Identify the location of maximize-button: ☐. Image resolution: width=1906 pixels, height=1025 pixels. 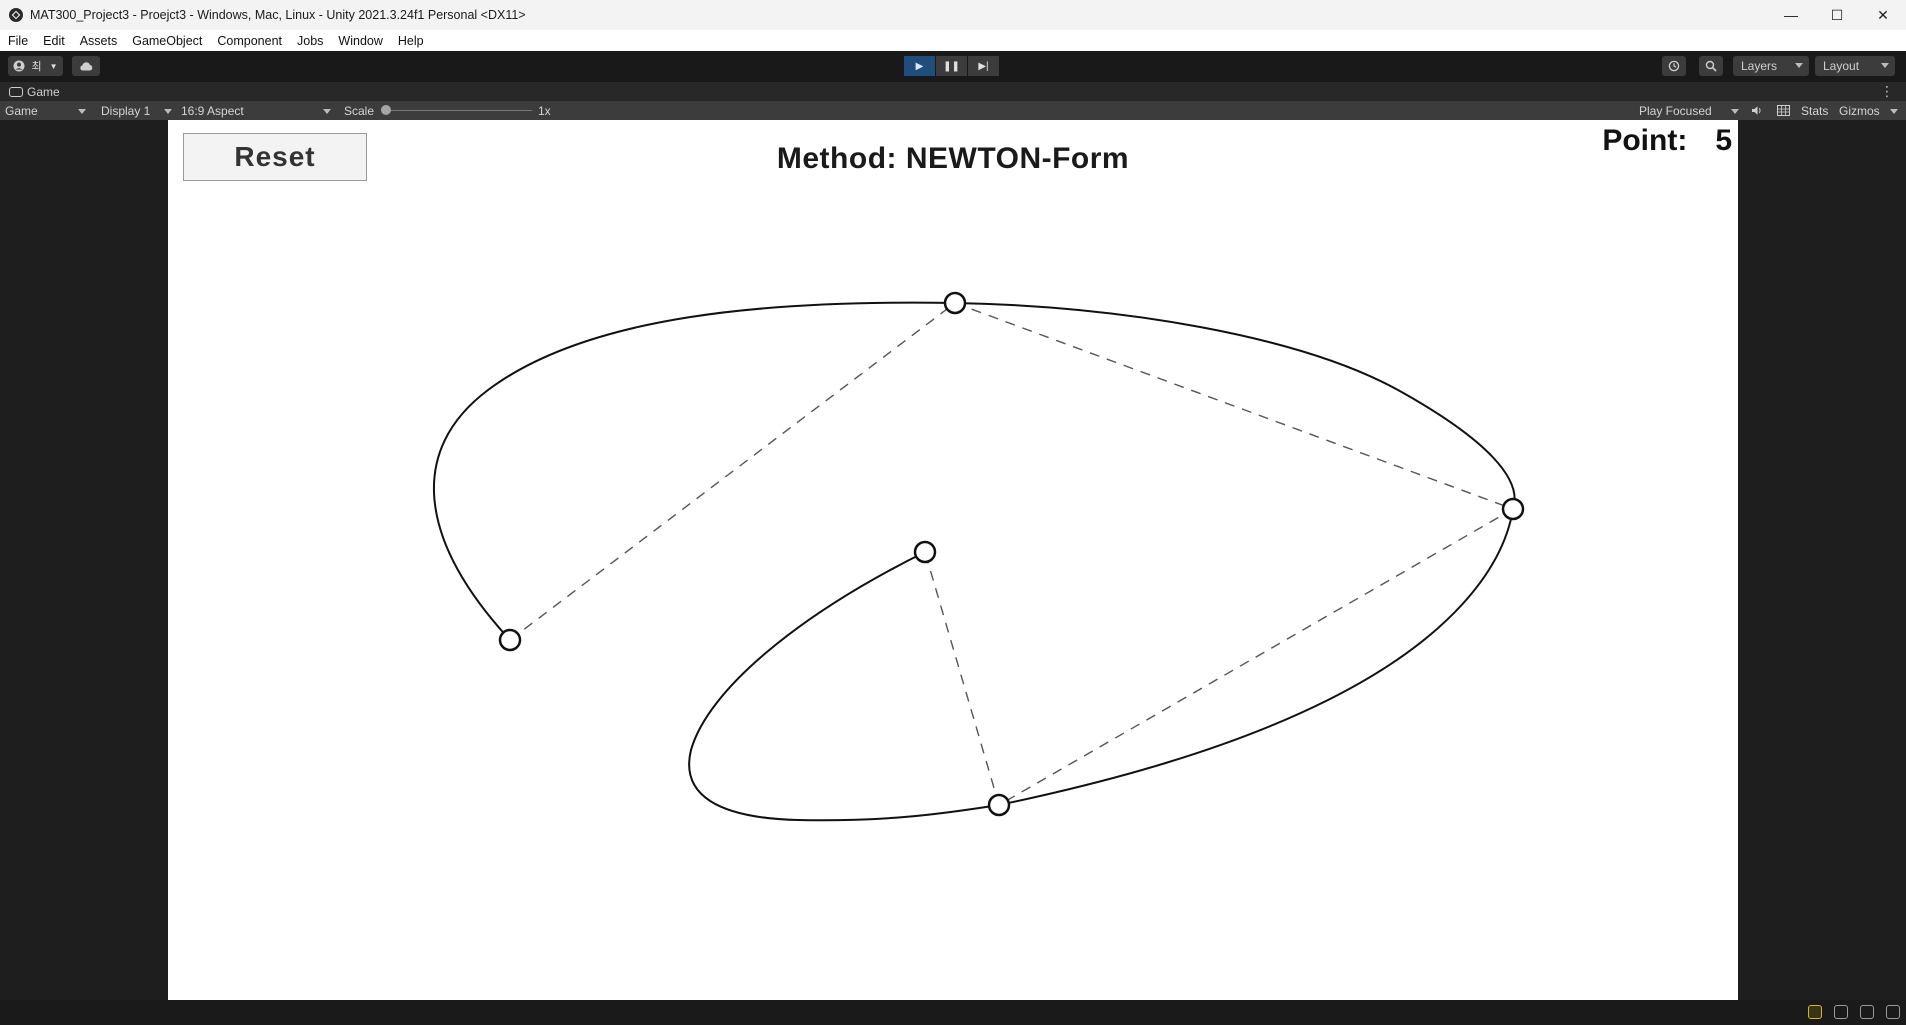
(1837, 15).